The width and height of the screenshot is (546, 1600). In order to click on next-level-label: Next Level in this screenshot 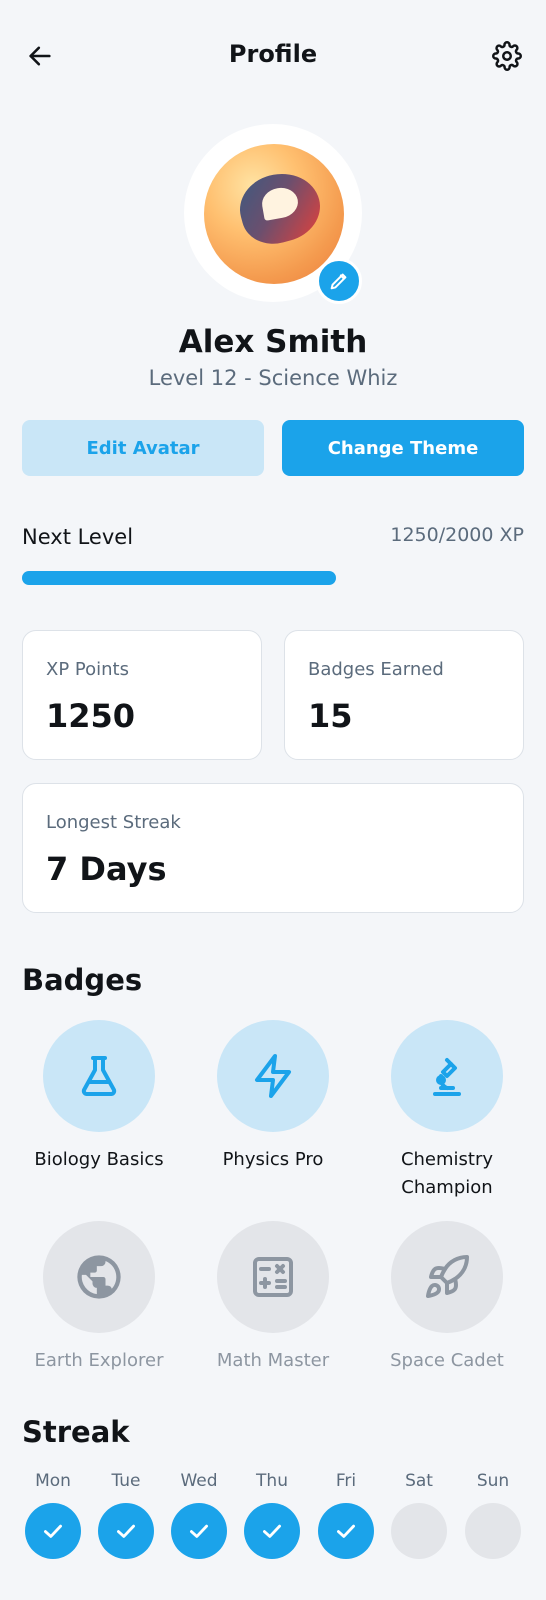, I will do `click(78, 537)`.